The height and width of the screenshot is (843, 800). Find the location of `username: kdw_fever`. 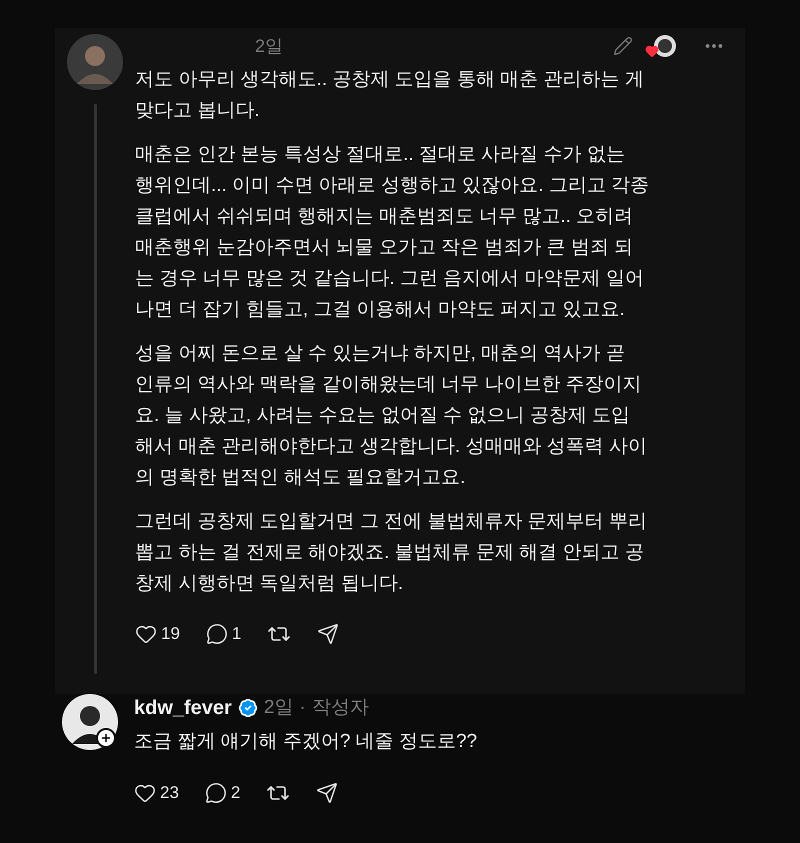

username: kdw_fever is located at coordinates (183, 708).